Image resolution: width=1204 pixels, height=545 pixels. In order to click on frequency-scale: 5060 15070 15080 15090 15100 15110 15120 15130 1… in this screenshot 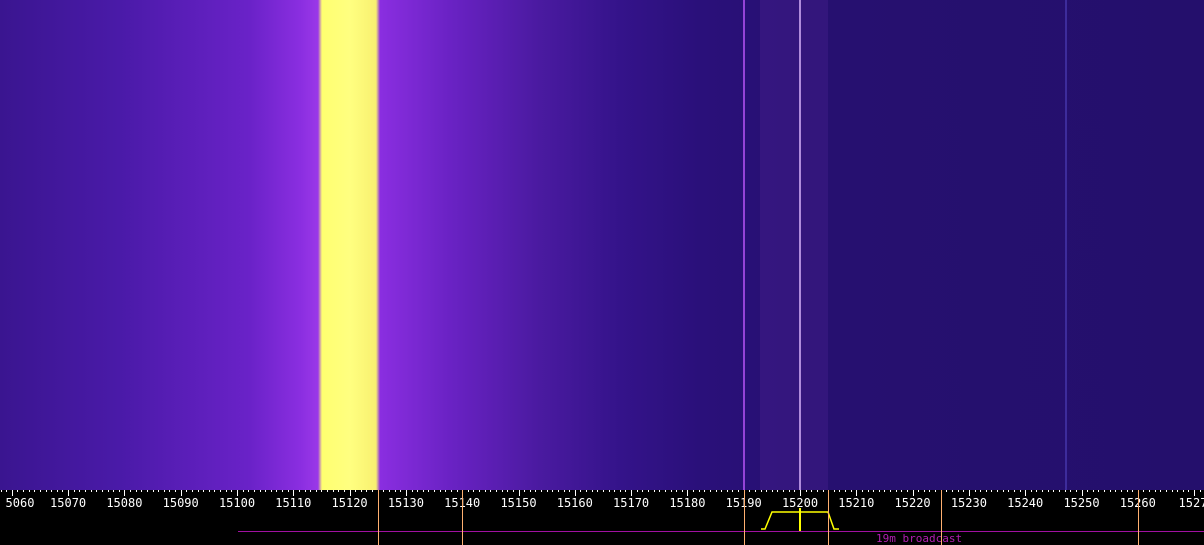, I will do `click(602, 517)`.